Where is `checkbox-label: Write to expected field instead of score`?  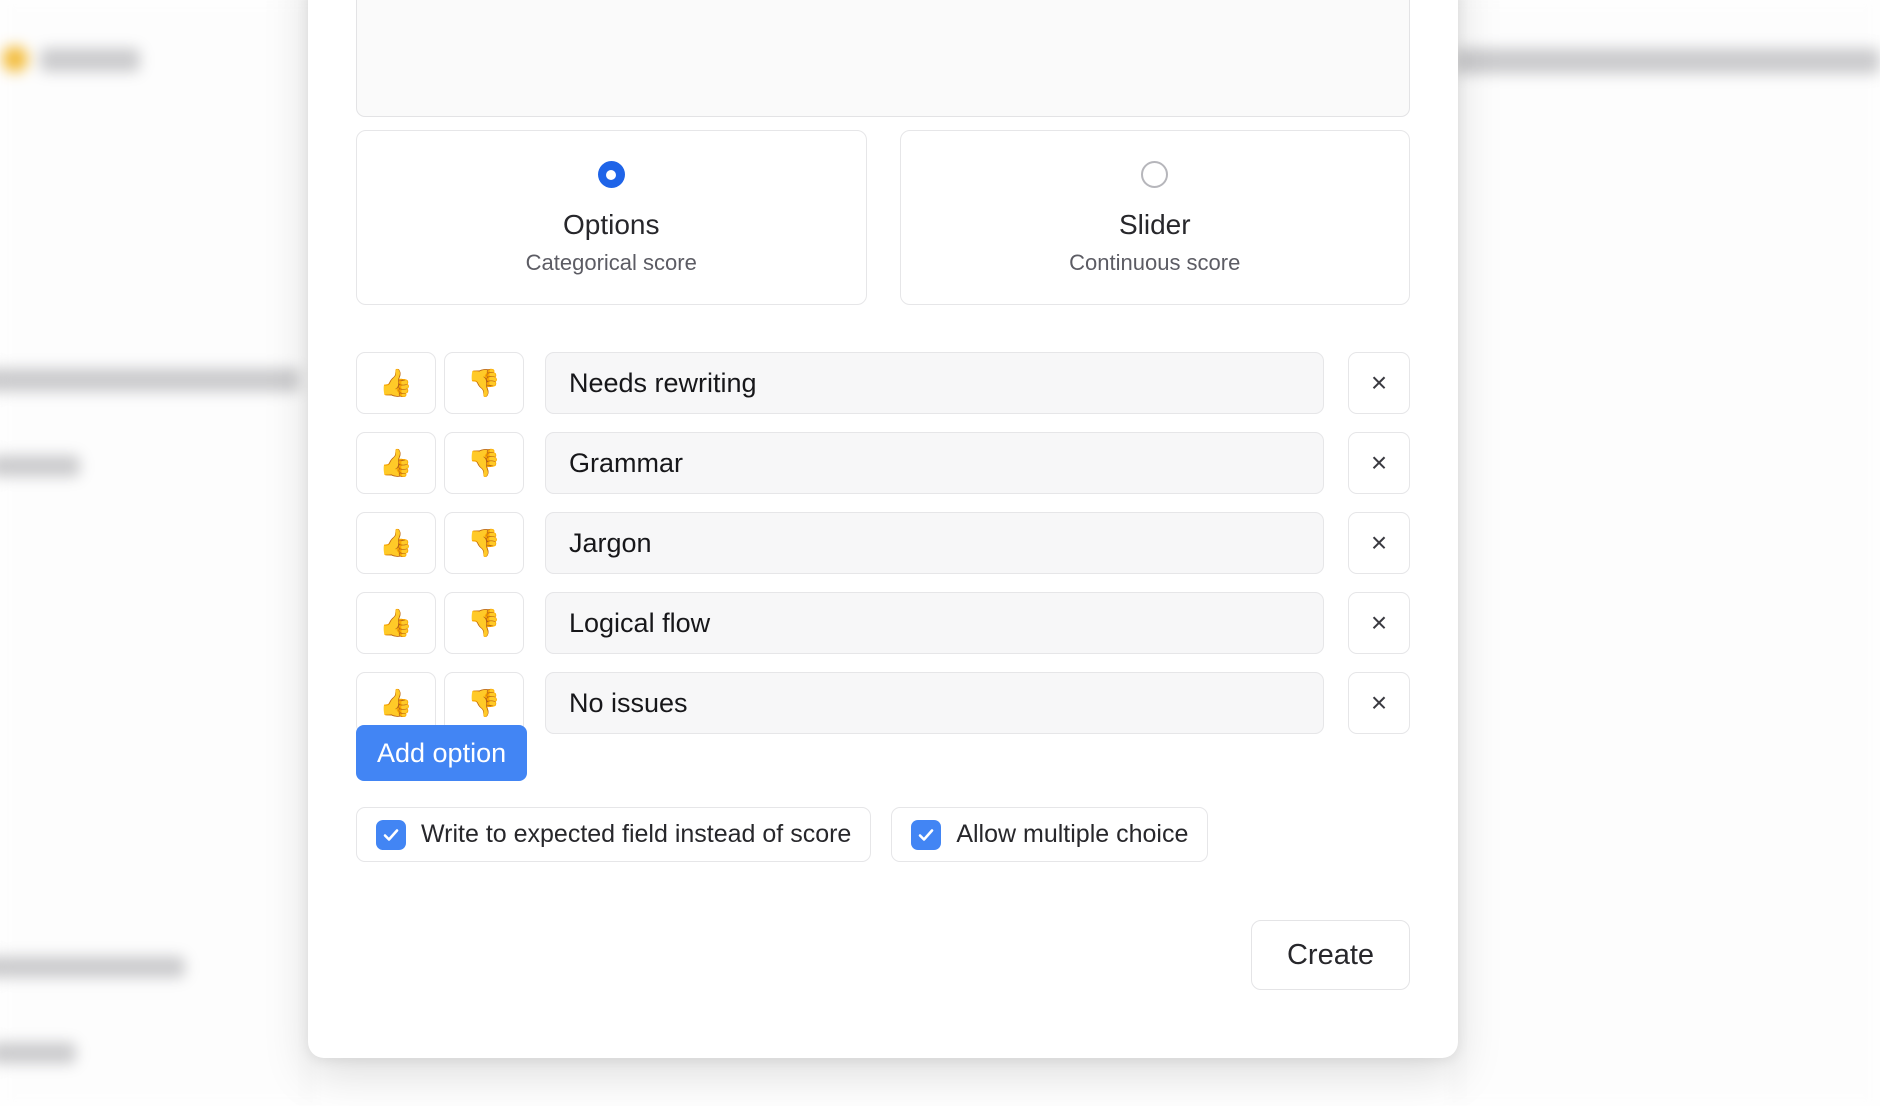 checkbox-label: Write to expected field instead of score is located at coordinates (636, 834).